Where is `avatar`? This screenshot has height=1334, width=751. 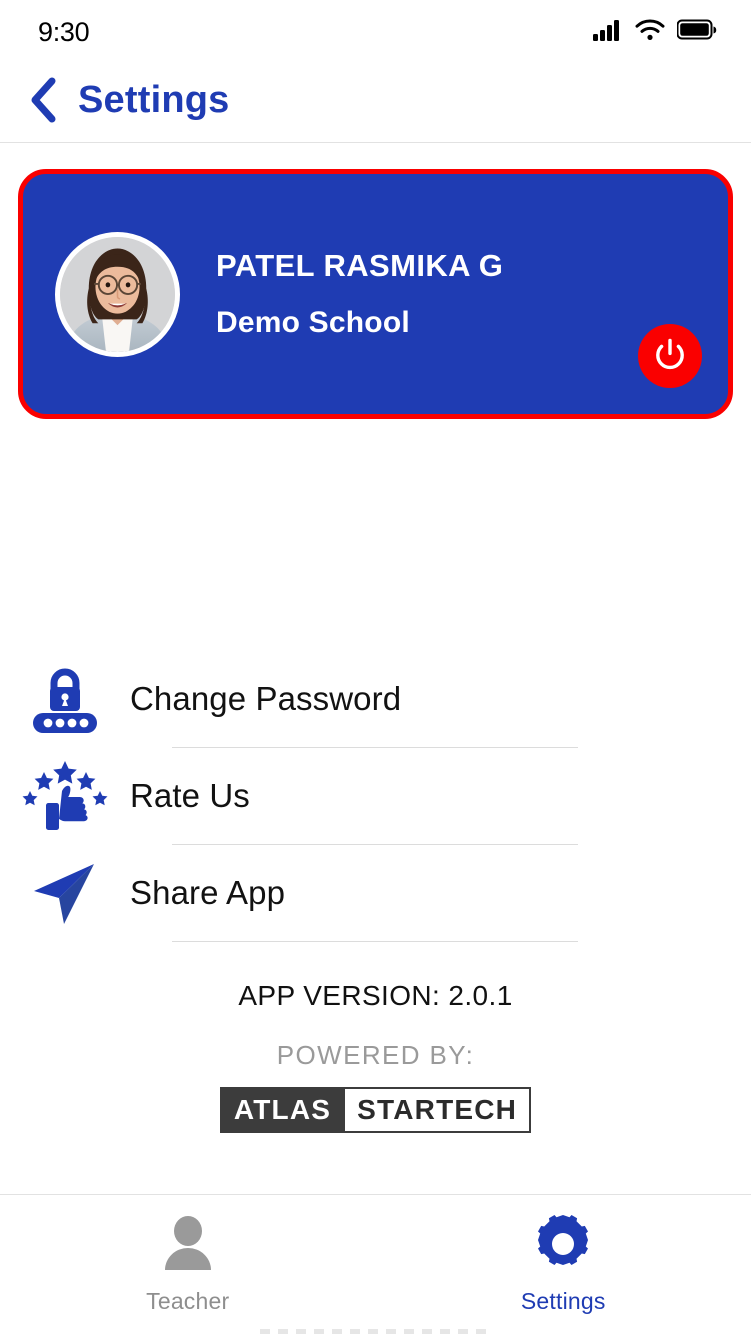
avatar is located at coordinates (117, 294).